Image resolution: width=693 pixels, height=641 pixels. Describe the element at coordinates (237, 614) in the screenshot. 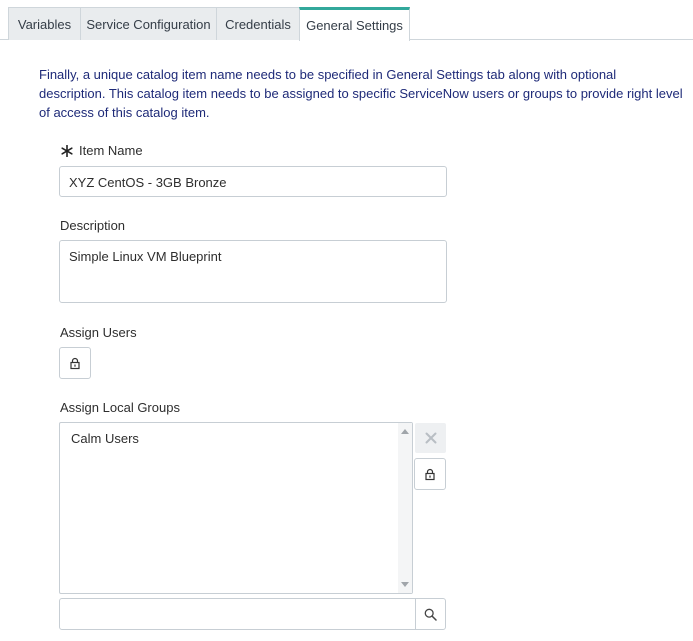

I see `group-search-input` at that location.